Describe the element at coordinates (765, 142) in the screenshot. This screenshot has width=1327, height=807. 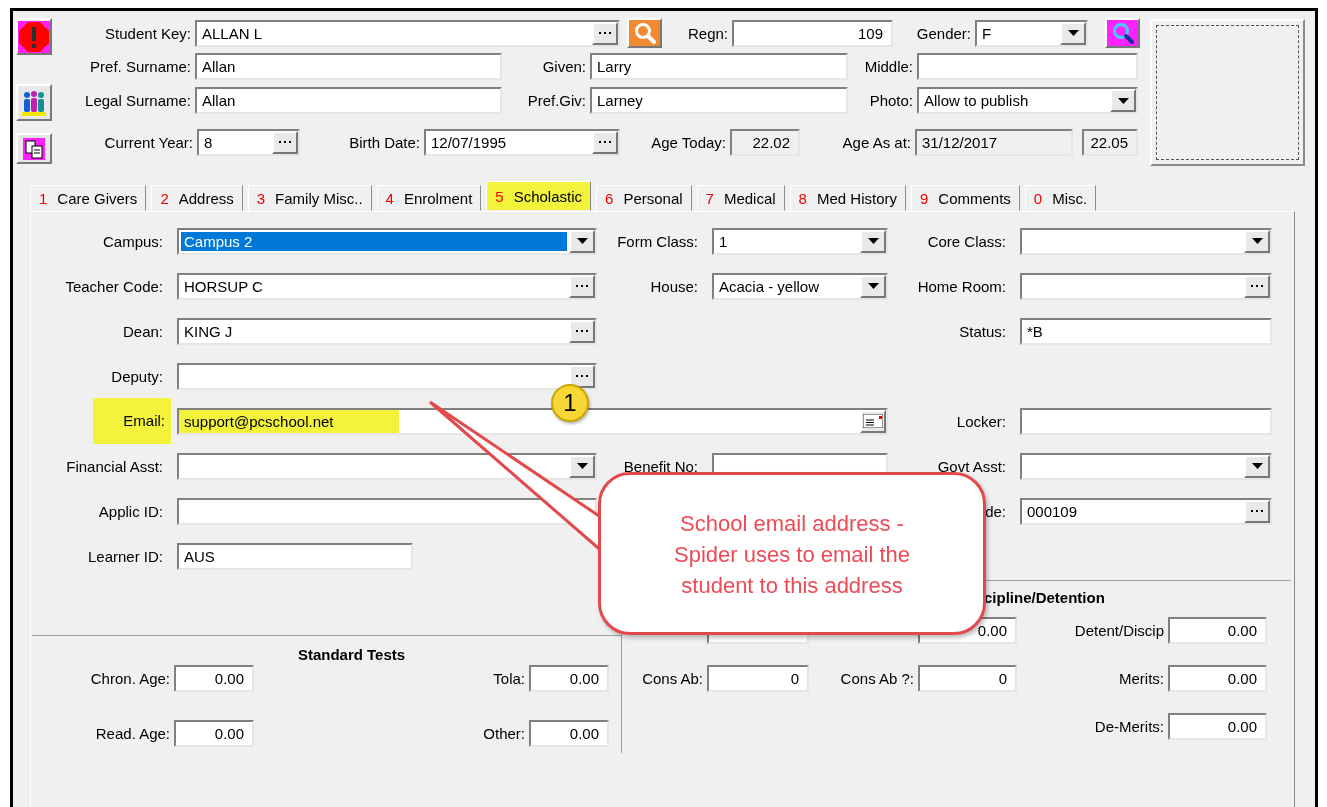
I see `readonly-field: 22.02` at that location.